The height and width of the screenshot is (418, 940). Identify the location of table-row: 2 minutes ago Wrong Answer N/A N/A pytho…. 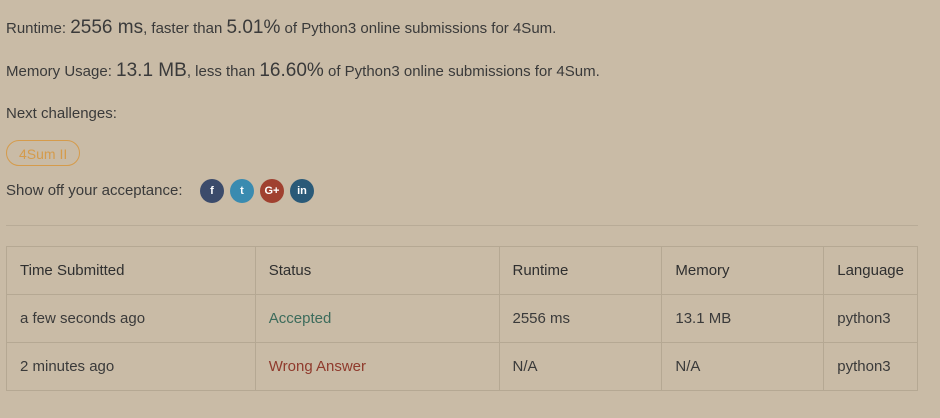
(462, 366).